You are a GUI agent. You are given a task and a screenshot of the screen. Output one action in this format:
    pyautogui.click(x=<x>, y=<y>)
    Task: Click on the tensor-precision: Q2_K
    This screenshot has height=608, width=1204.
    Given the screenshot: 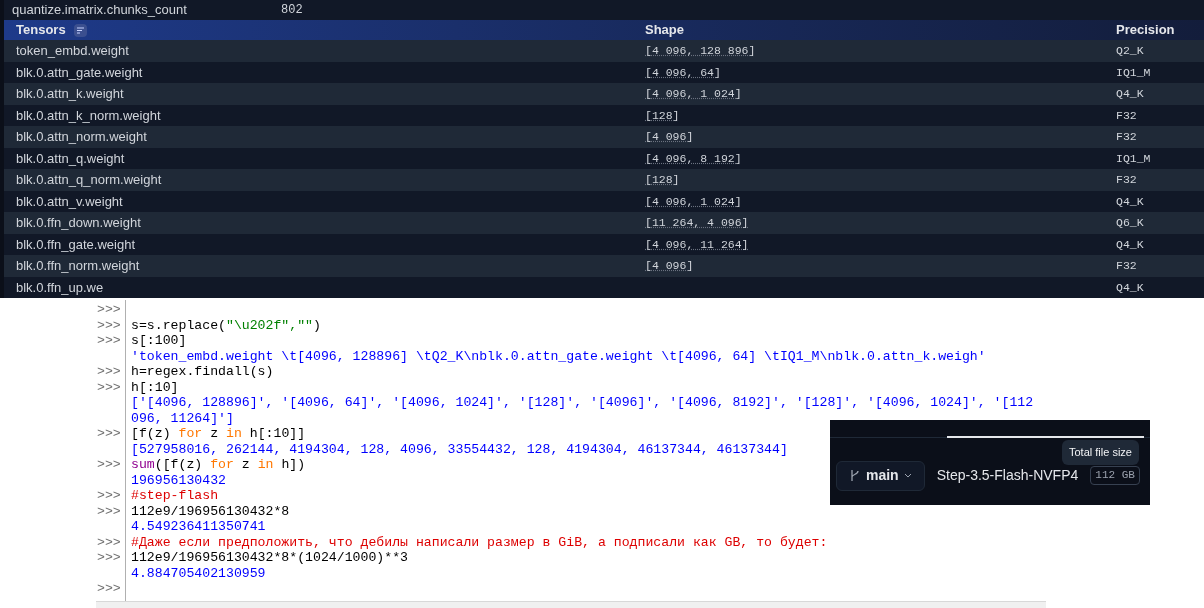 What is the action you would take?
    pyautogui.click(x=1130, y=51)
    